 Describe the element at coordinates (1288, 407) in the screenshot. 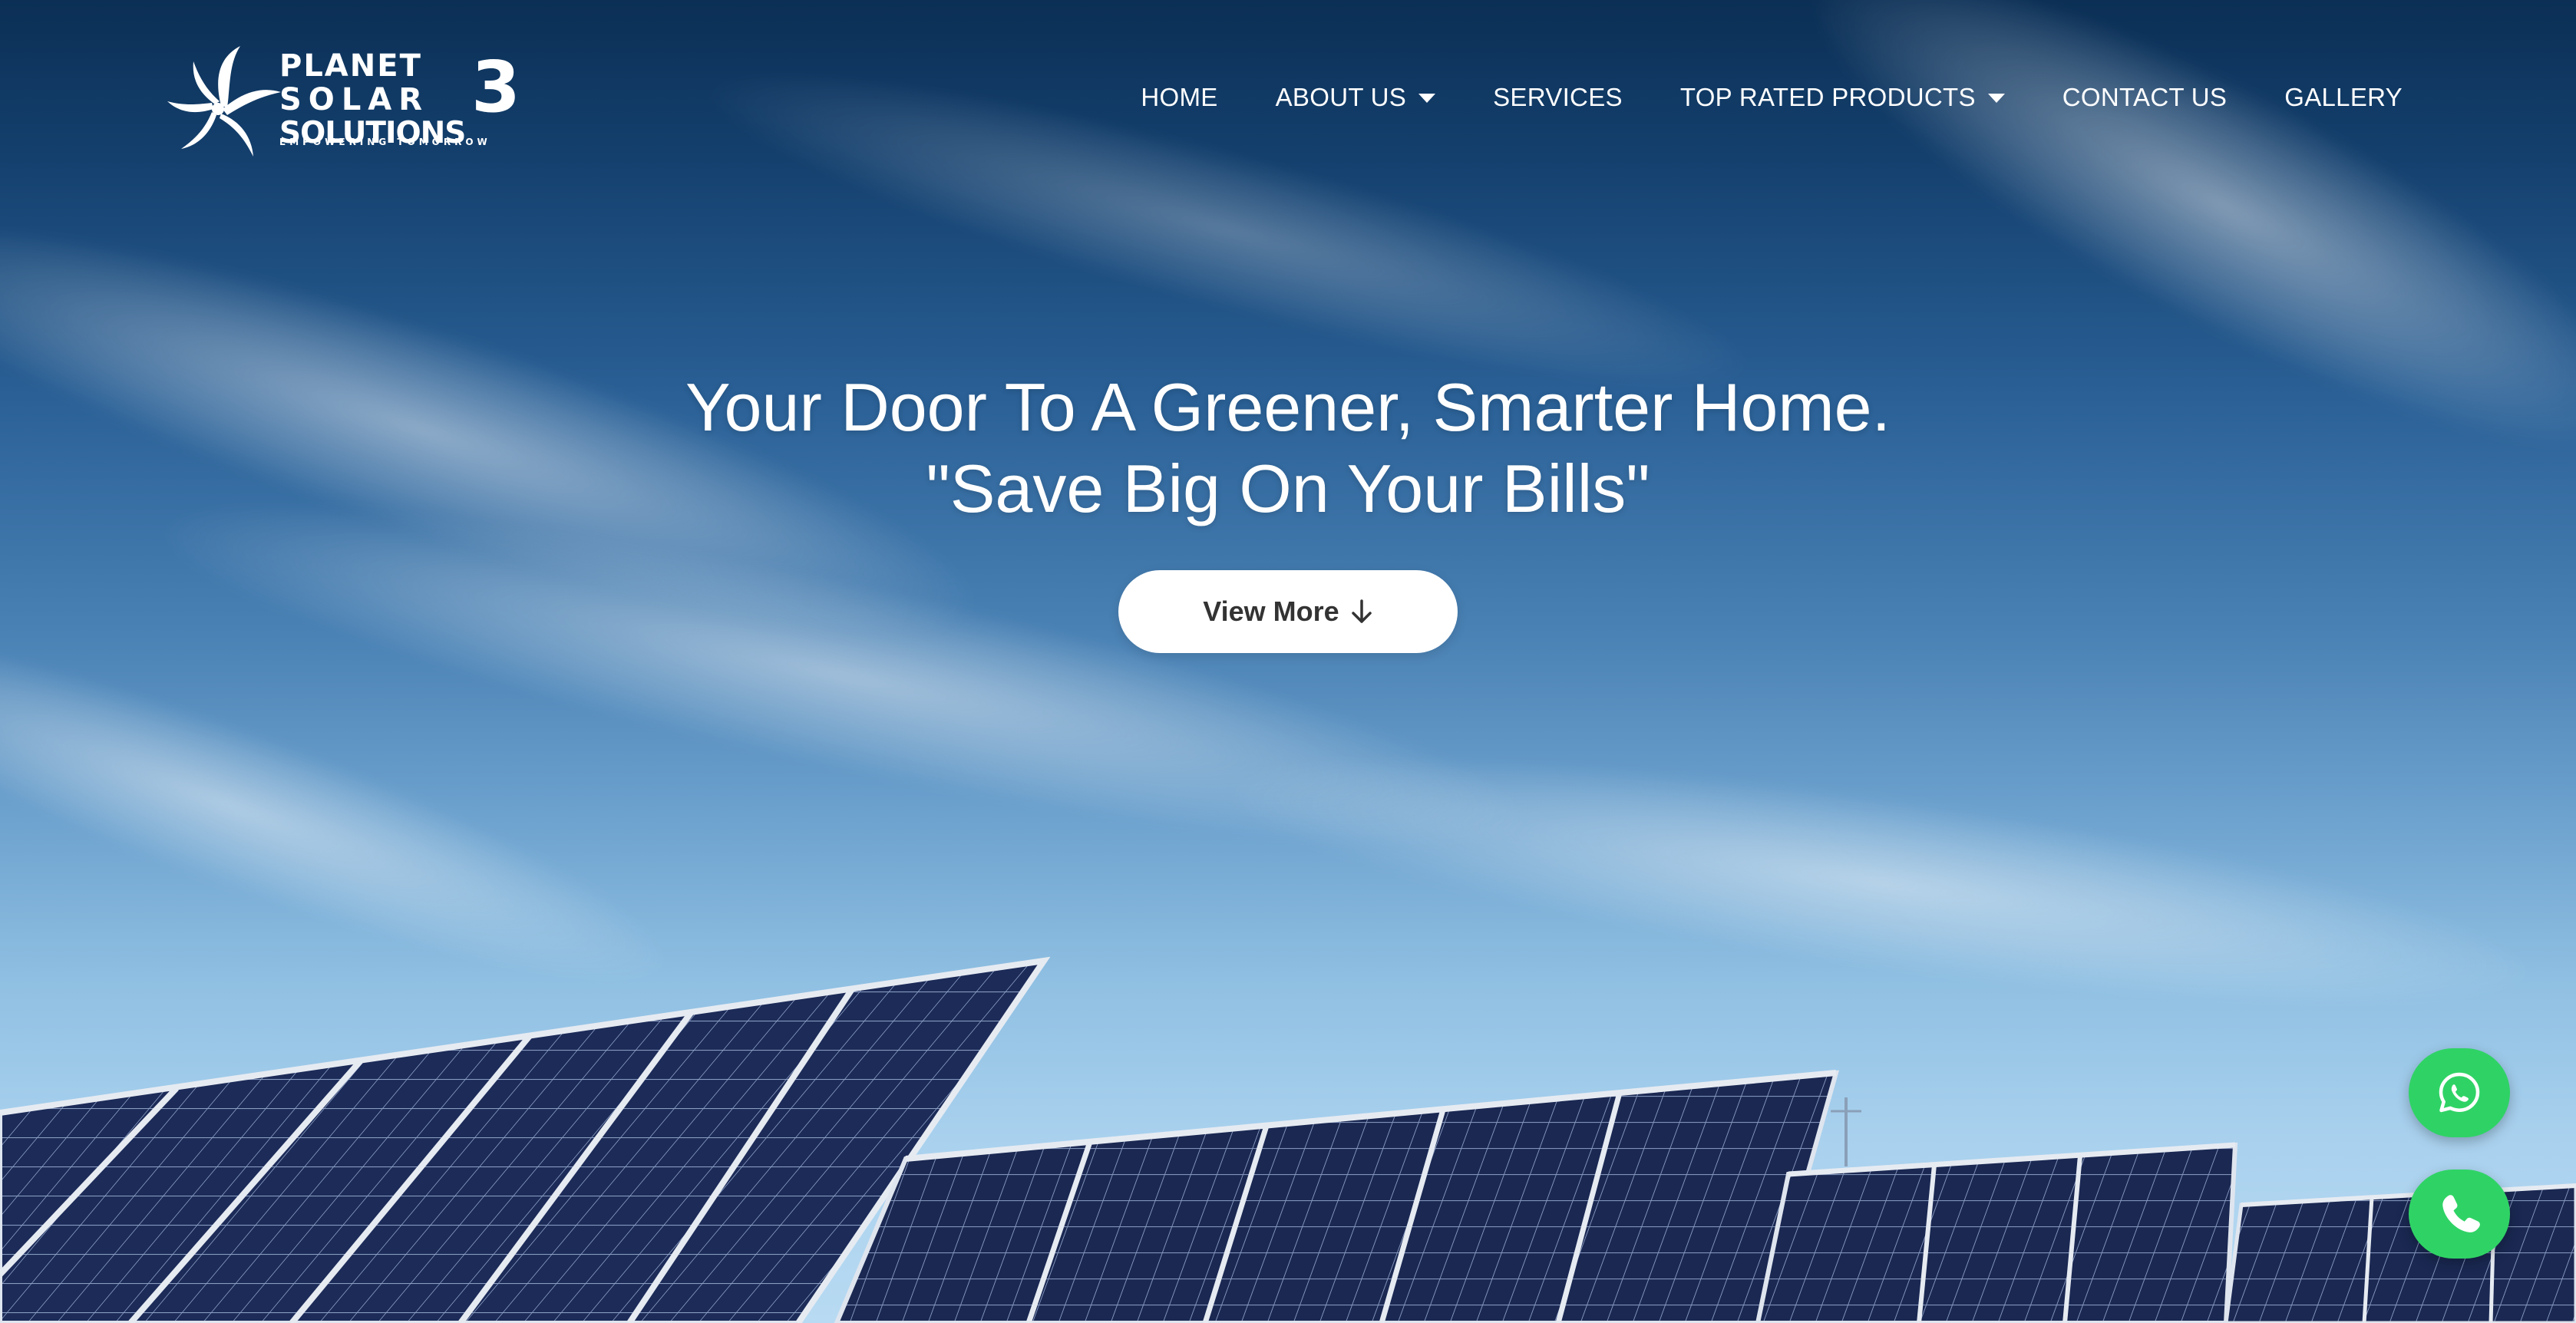

I see `hero-title-line-1: Your Door To A Greener, Smarter Home.` at that location.